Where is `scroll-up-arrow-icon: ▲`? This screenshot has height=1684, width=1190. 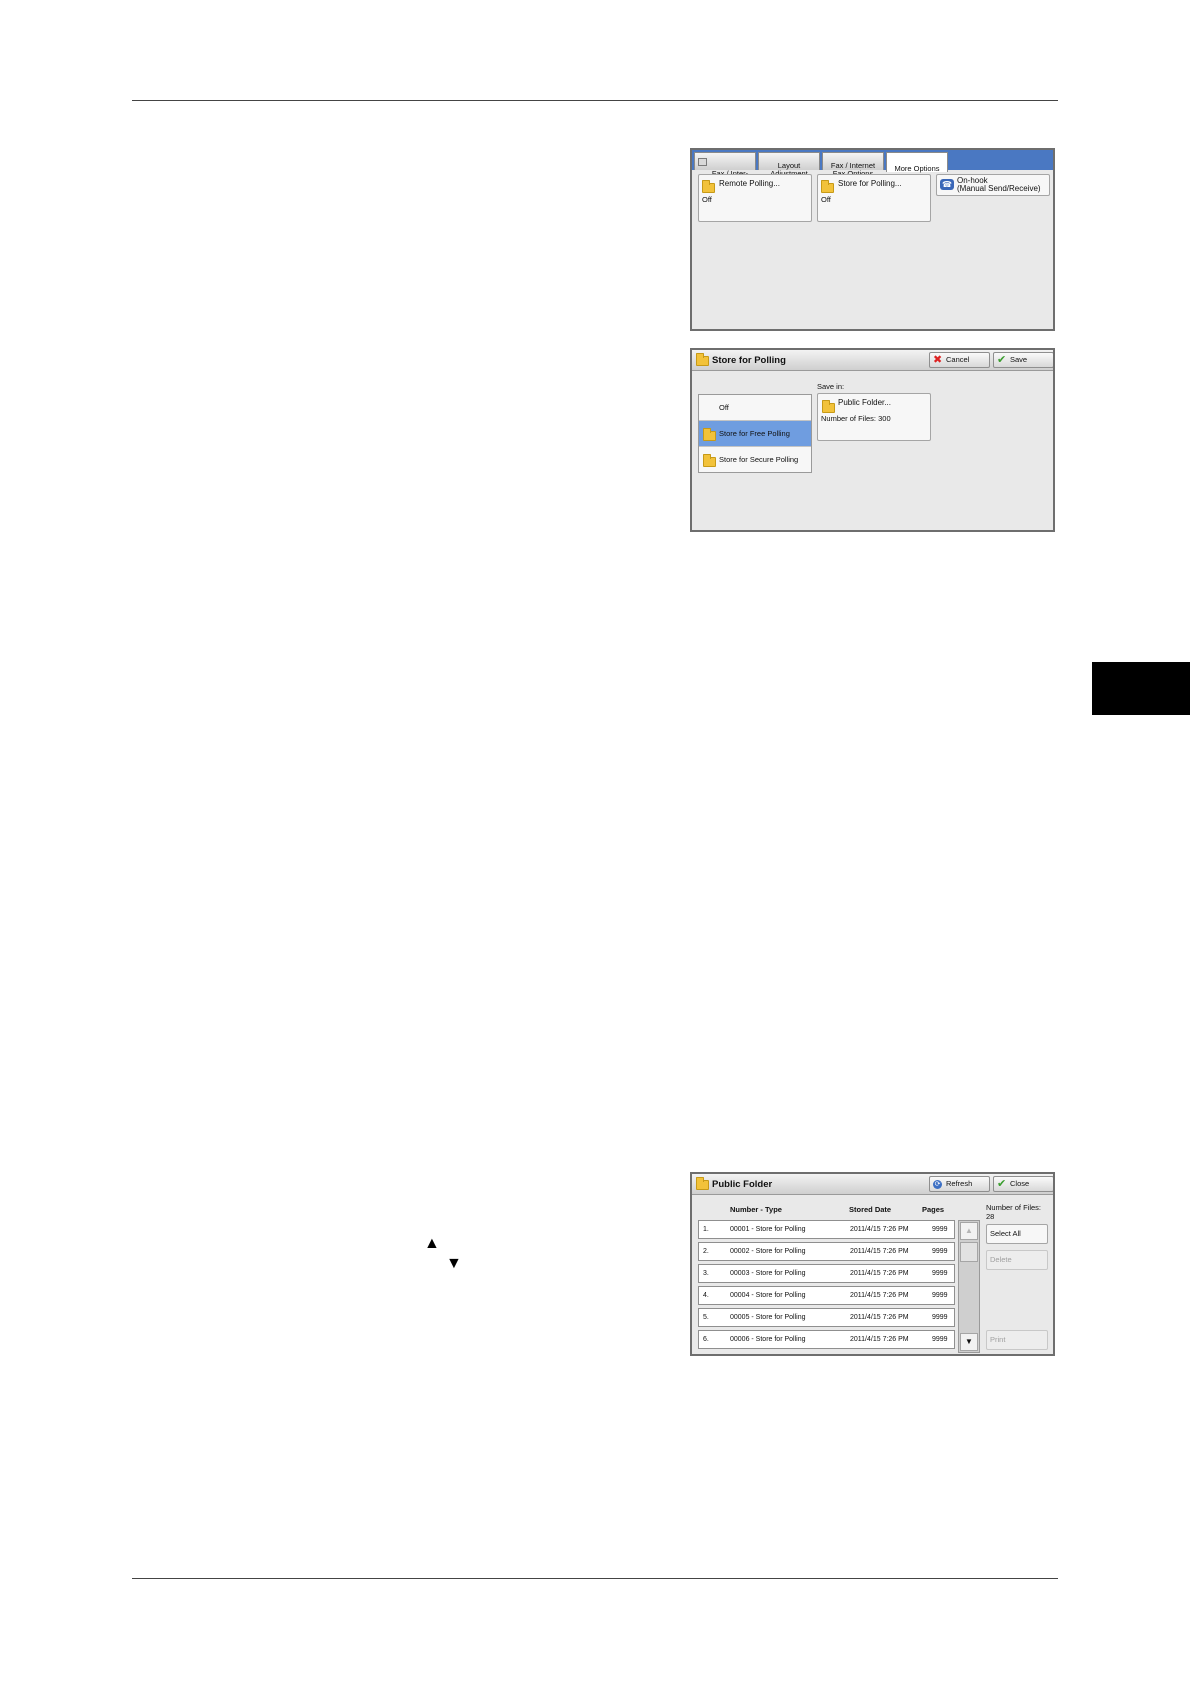
scroll-up-arrow-icon: ▲ is located at coordinates (432, 1243).